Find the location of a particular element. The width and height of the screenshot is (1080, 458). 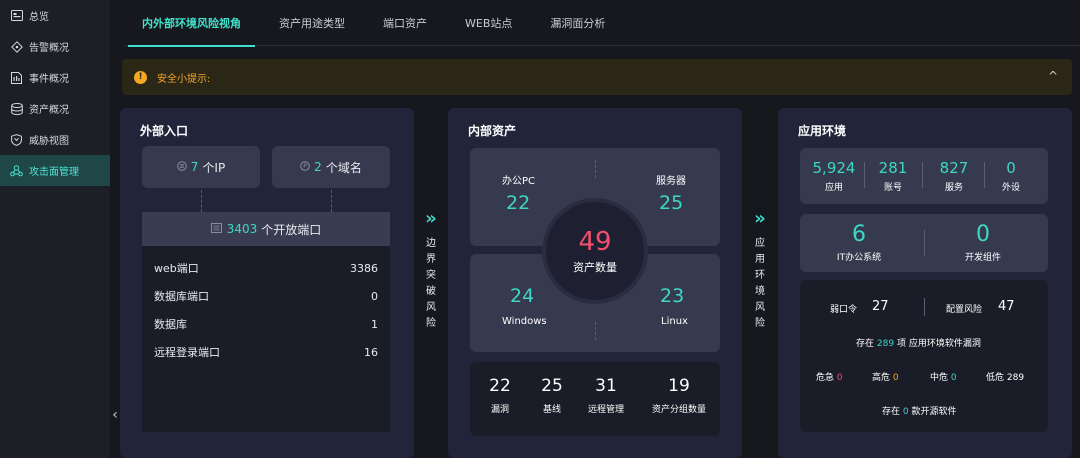

card-title: 应用环境 is located at coordinates (822, 131).